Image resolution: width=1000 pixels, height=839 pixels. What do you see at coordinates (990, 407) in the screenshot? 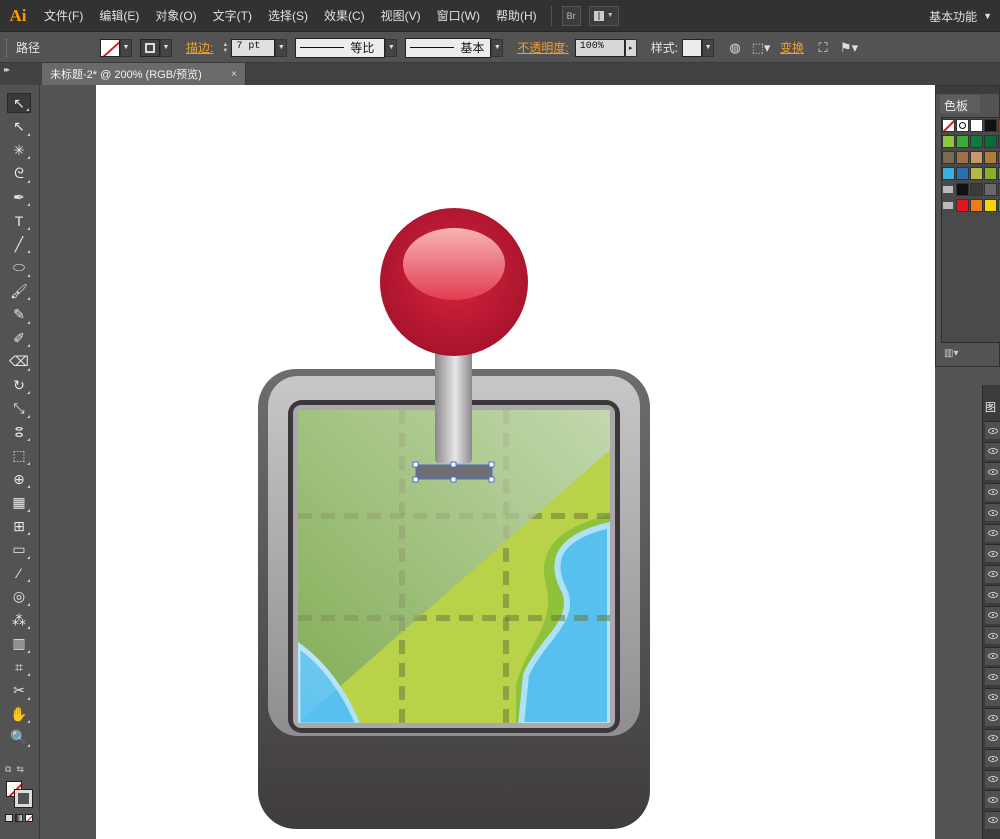
I see `layers-tab: 图` at bounding box center [990, 407].